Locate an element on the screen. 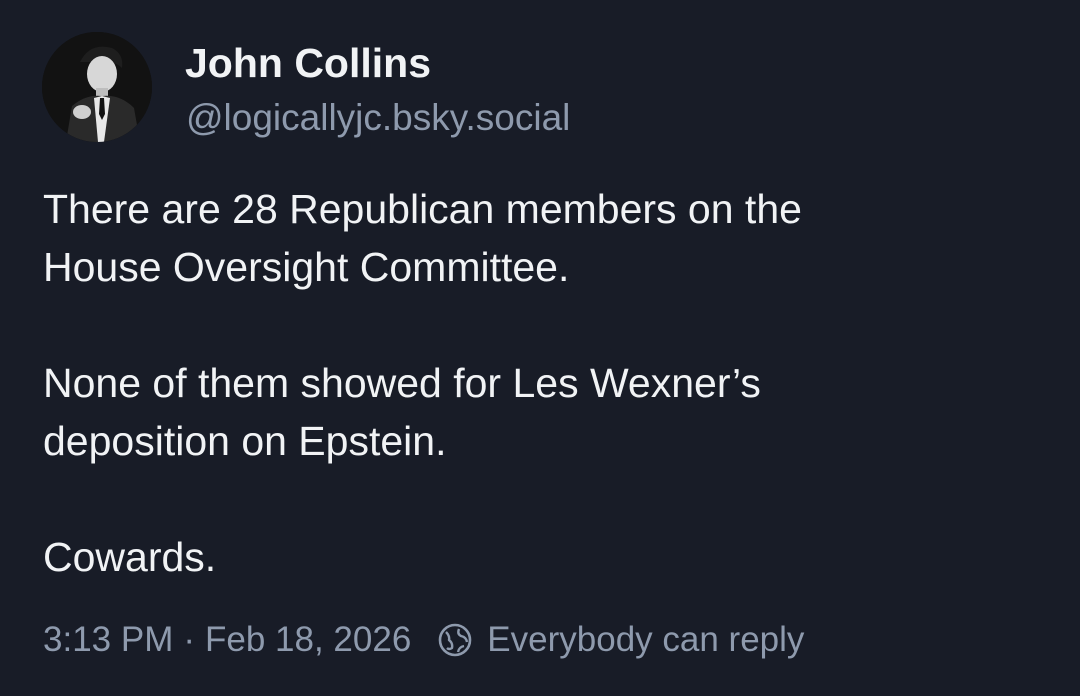  avatar is located at coordinates (97, 87).